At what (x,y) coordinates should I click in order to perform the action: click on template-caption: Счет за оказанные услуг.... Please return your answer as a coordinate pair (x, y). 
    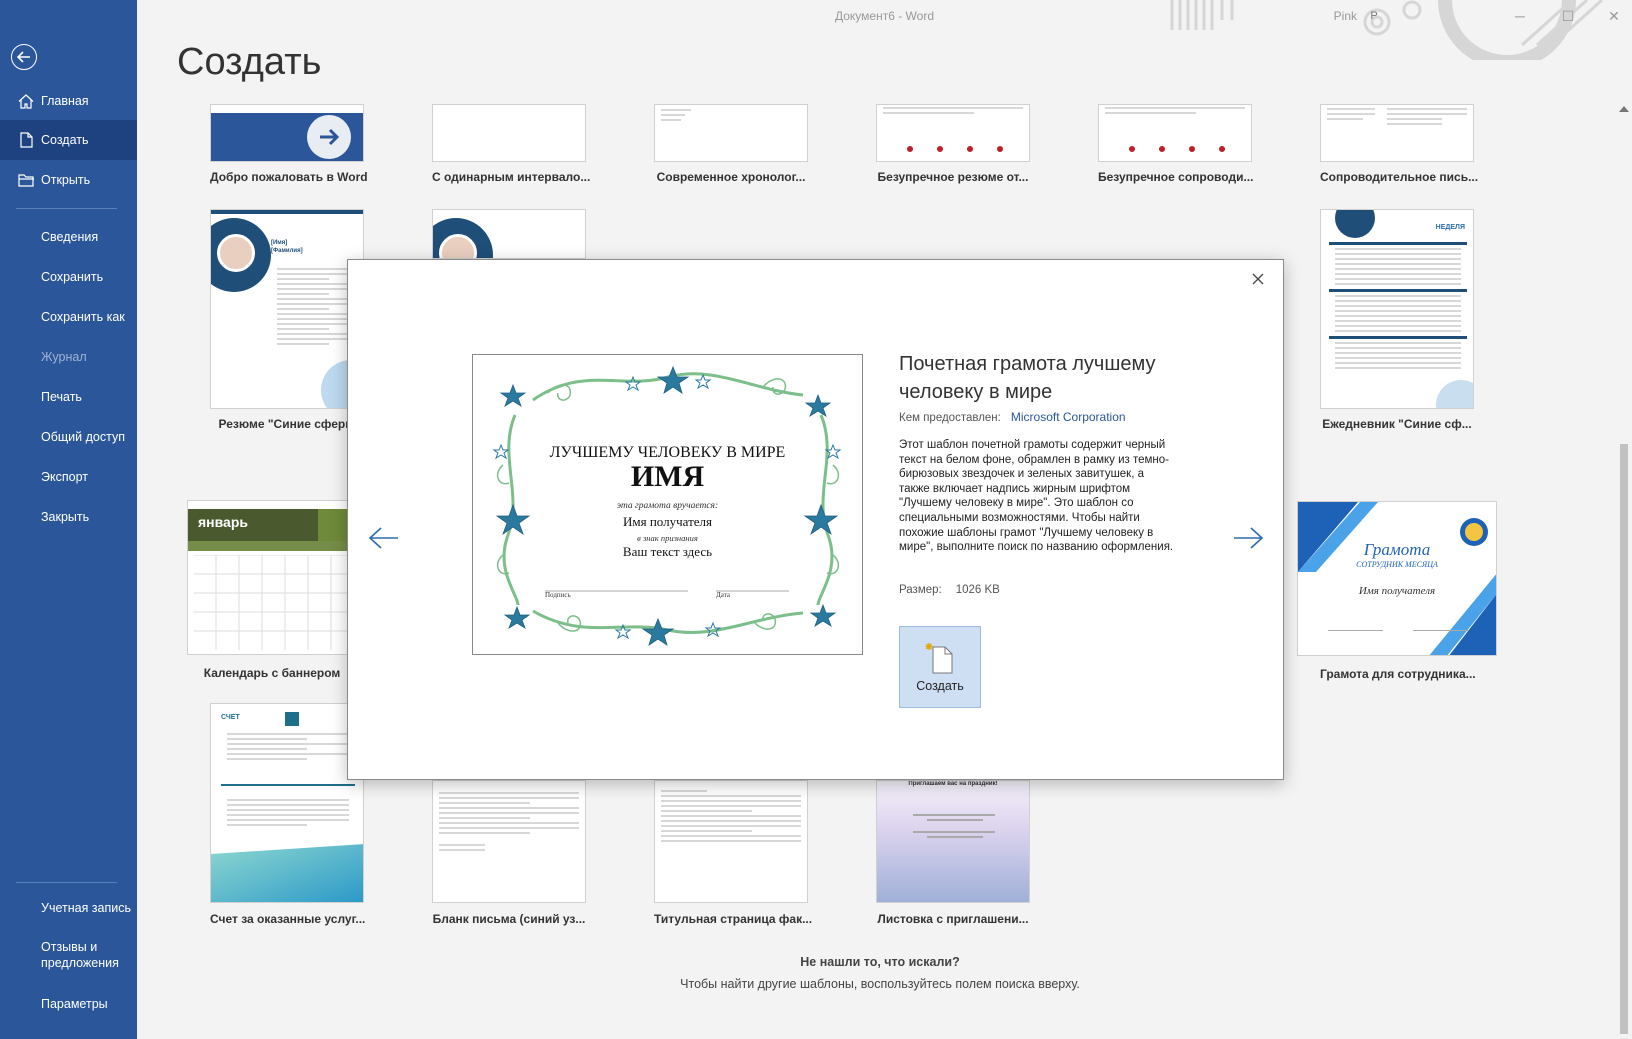
    Looking at the image, I should click on (288, 919).